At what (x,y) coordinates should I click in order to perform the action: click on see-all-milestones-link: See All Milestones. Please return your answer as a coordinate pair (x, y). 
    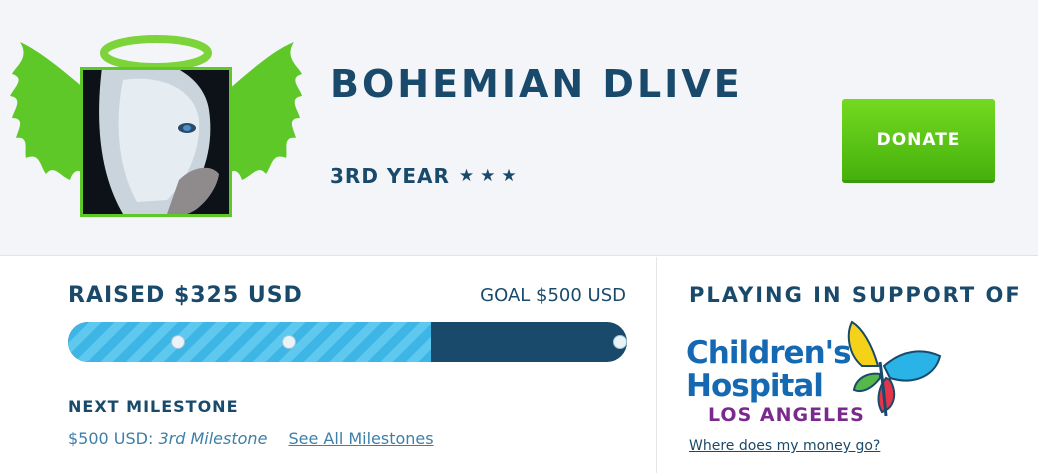
    Looking at the image, I should click on (361, 438).